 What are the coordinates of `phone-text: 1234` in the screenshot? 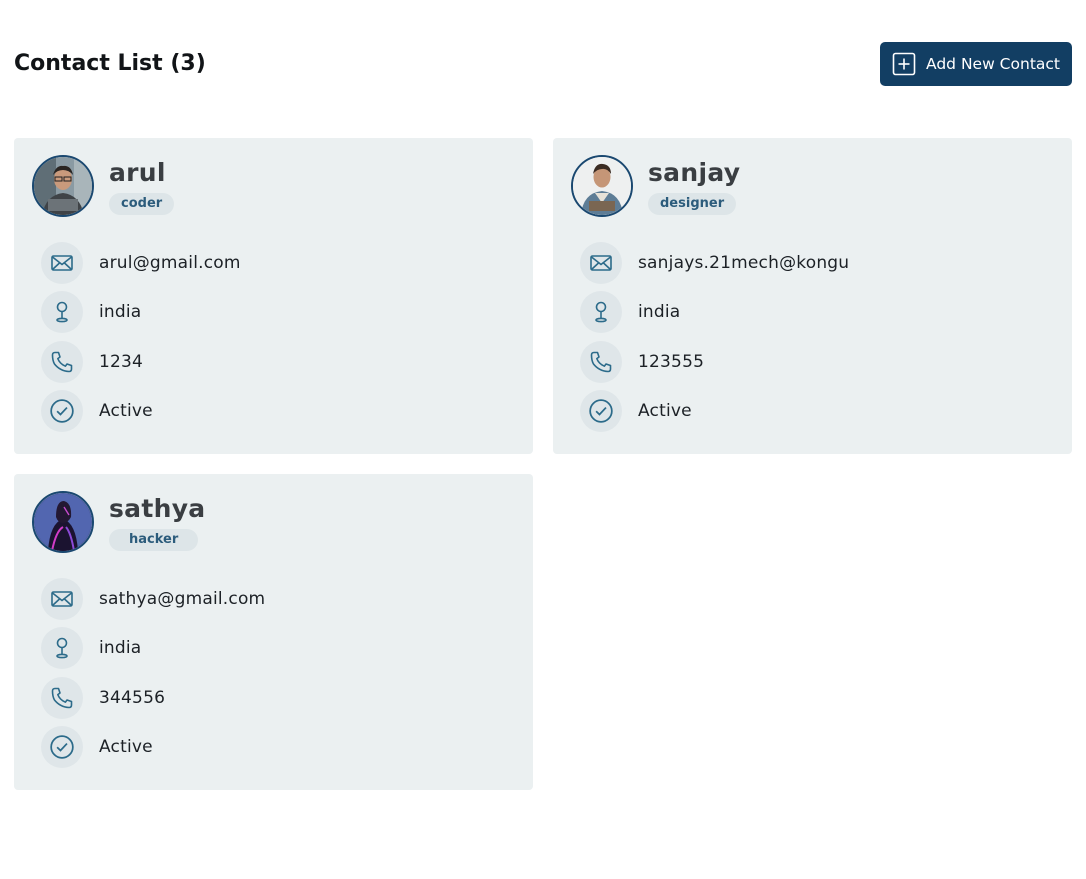 It's located at (121, 361).